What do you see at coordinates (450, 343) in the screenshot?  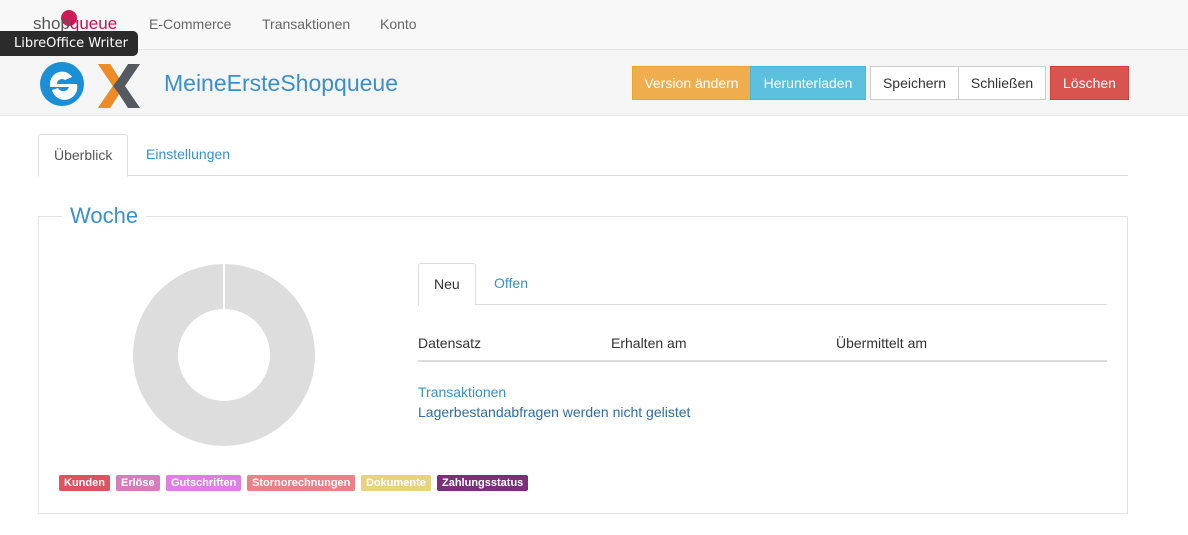 I see `column-header-record: Datensatz` at bounding box center [450, 343].